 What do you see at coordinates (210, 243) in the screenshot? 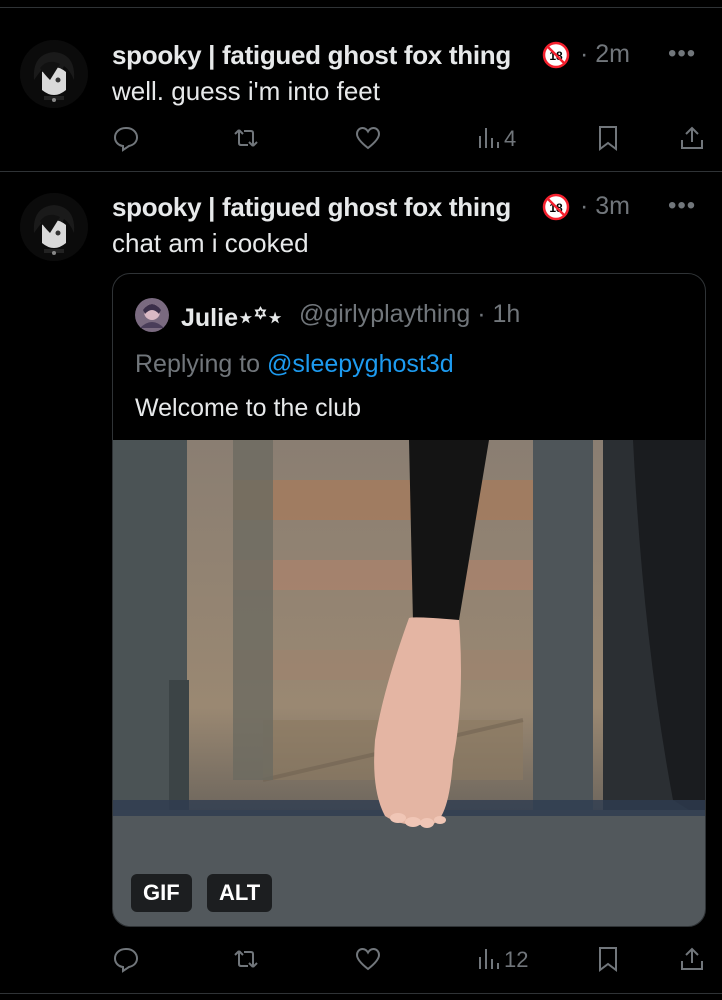
I see `post-text: chat am i cooked` at bounding box center [210, 243].